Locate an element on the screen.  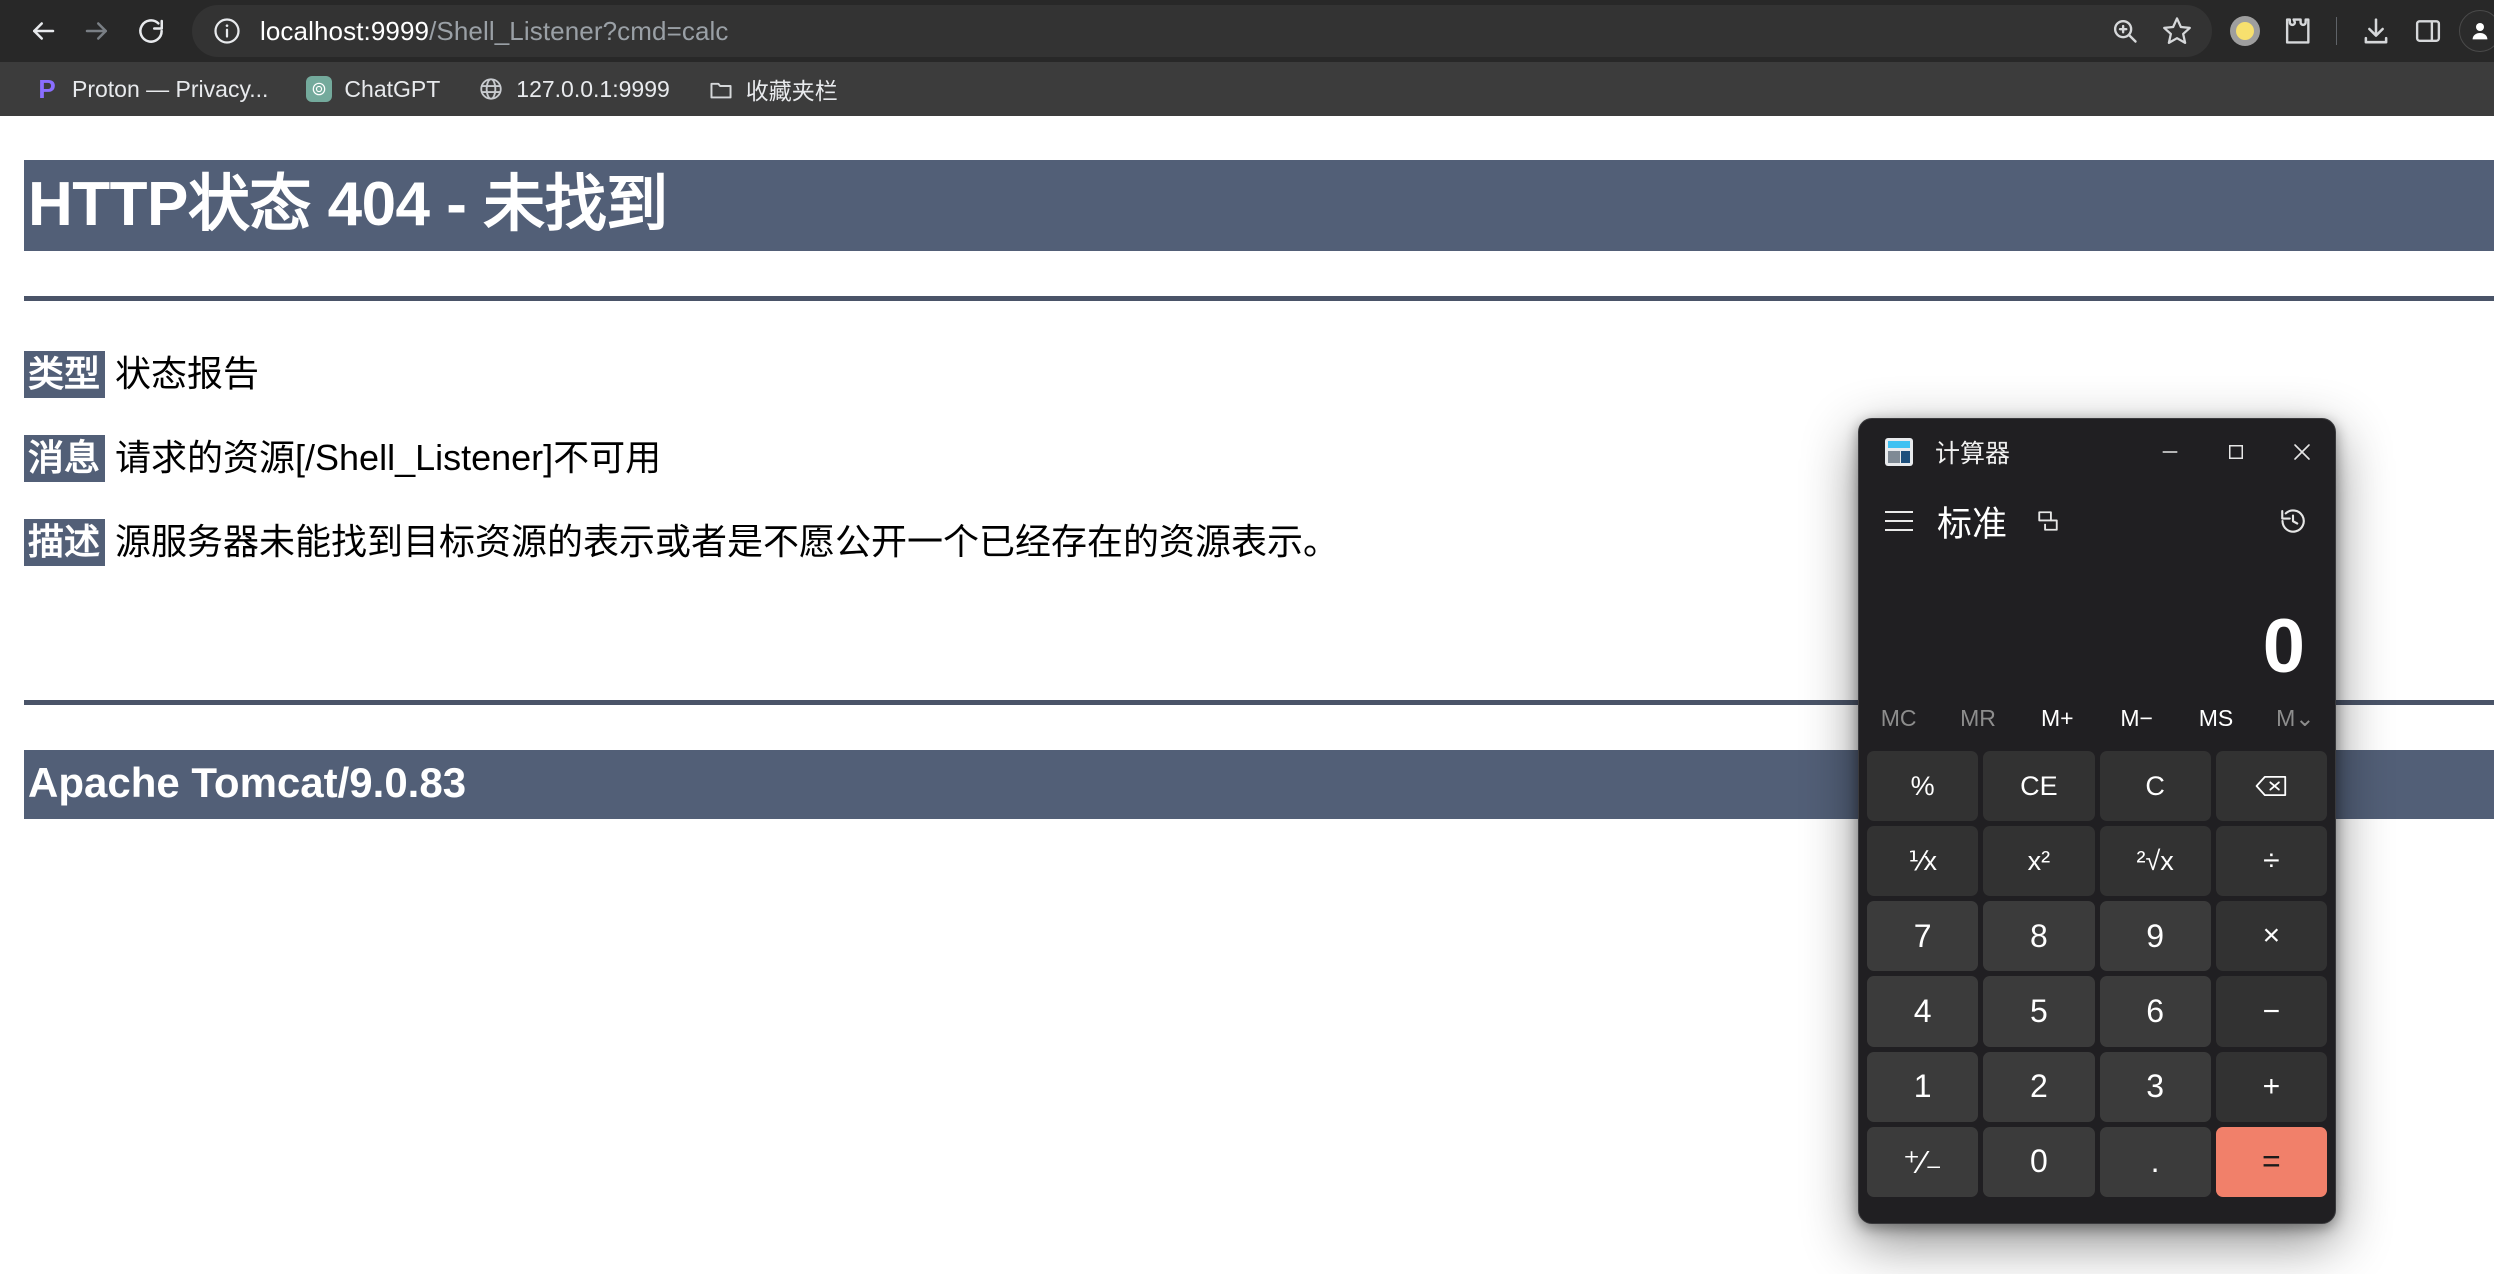
display-value: 0 is located at coordinates (2283, 646).